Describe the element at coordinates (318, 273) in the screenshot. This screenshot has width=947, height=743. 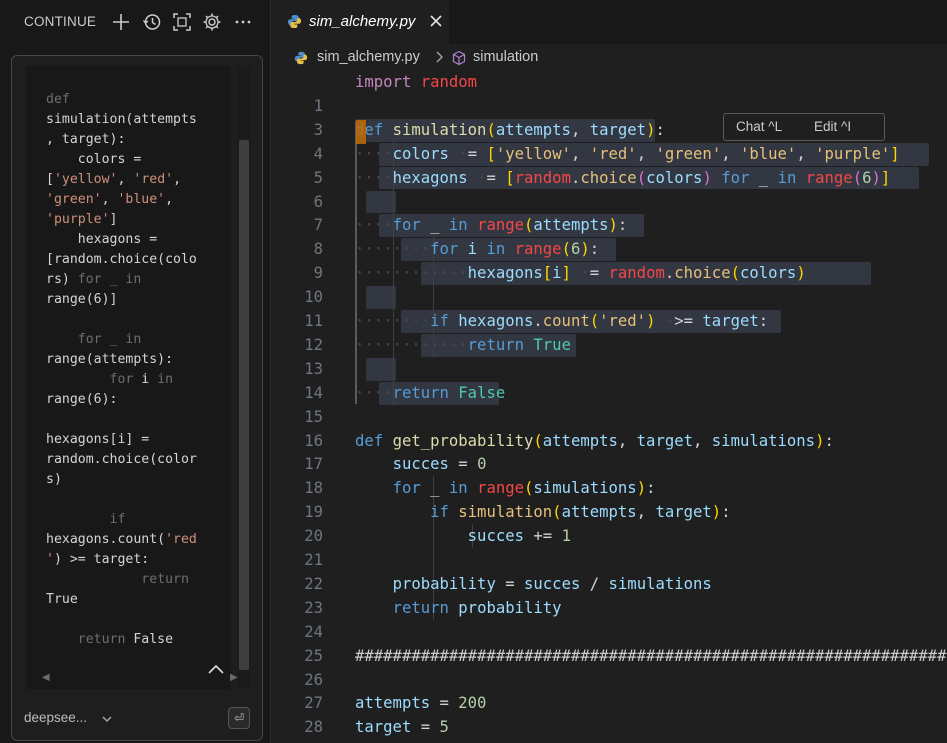
I see `line-number: 9` at that location.